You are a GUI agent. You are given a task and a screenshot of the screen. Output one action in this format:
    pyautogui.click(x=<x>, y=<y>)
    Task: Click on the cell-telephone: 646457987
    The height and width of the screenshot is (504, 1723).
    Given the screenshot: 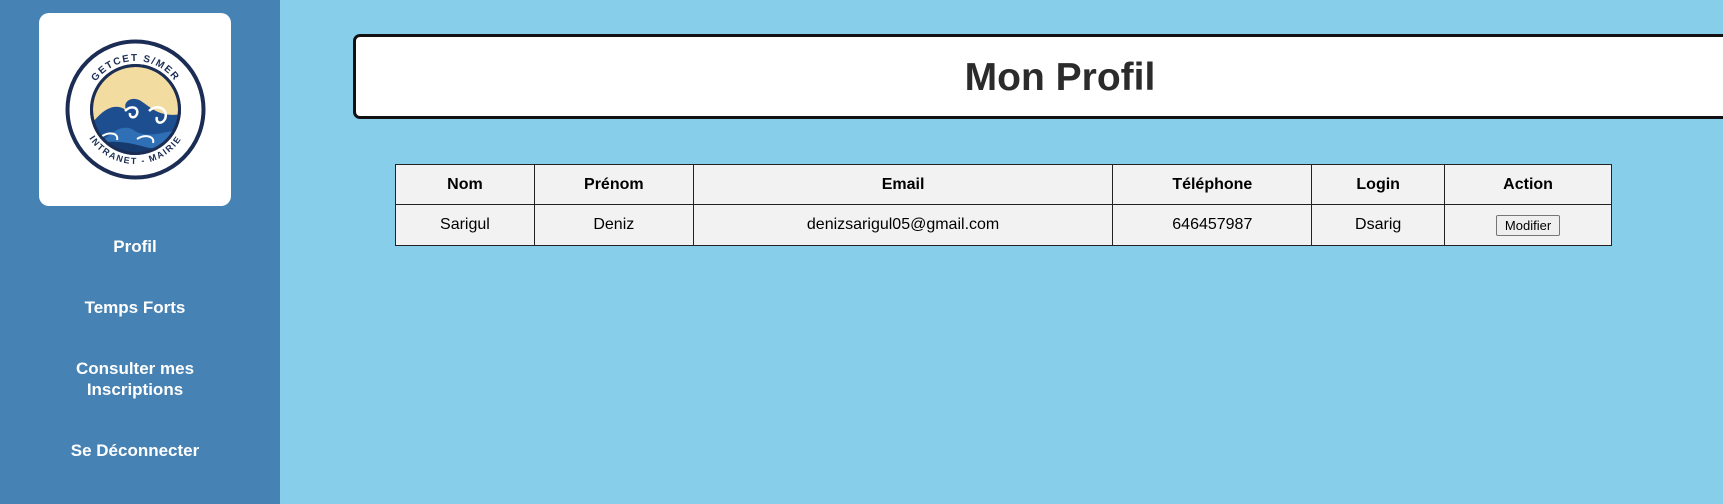 What is the action you would take?
    pyautogui.click(x=1212, y=225)
    